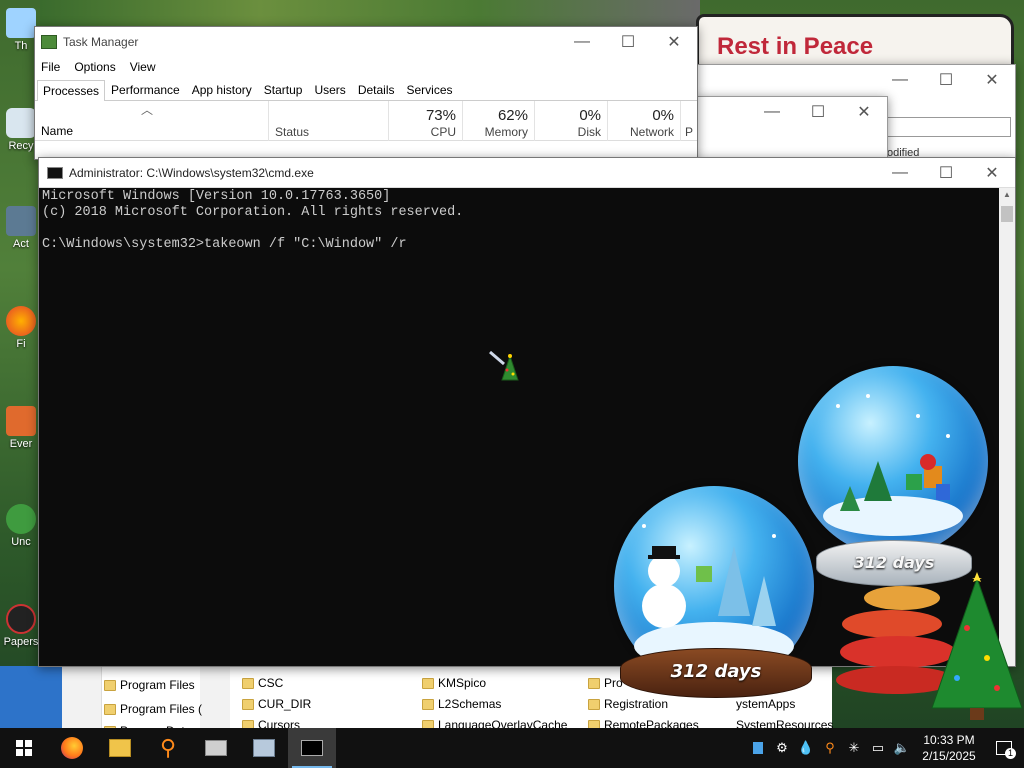  What do you see at coordinates (628, 704) in the screenshot?
I see `list-item: Registration` at bounding box center [628, 704].